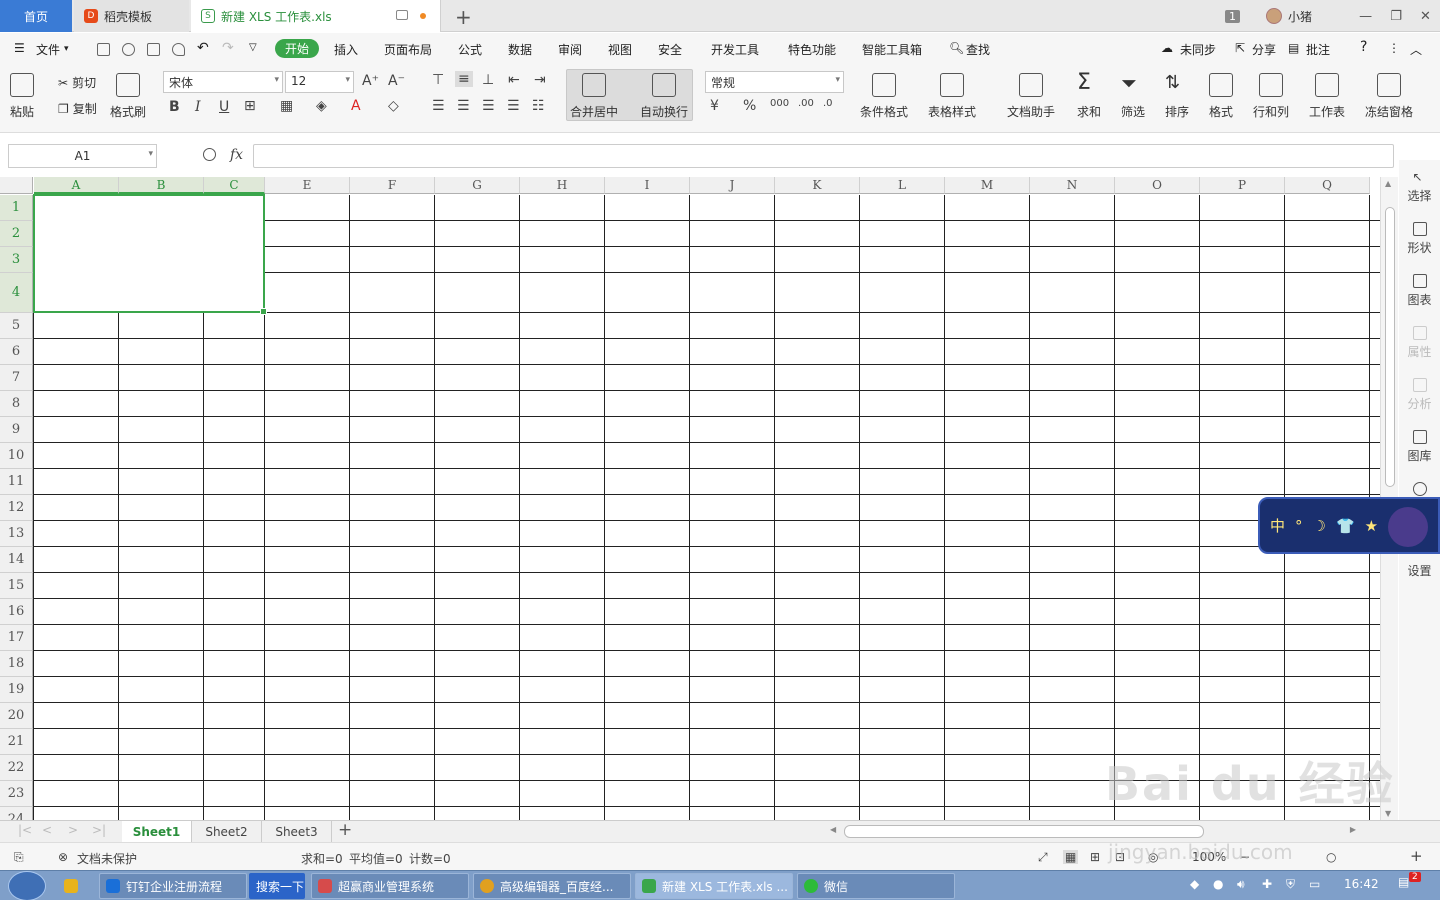  Describe the element at coordinates (16, 586) in the screenshot. I see `row-header-15: 15` at that location.